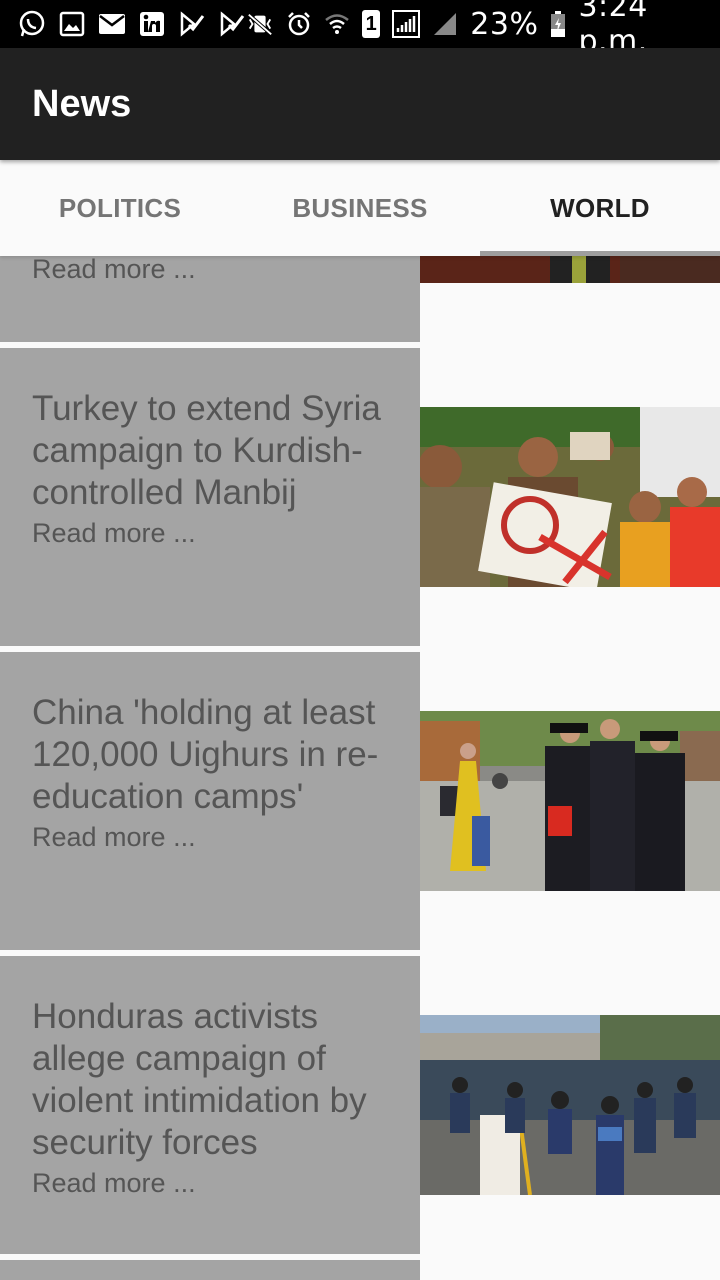  I want to click on article-card, so click(360, 1270).